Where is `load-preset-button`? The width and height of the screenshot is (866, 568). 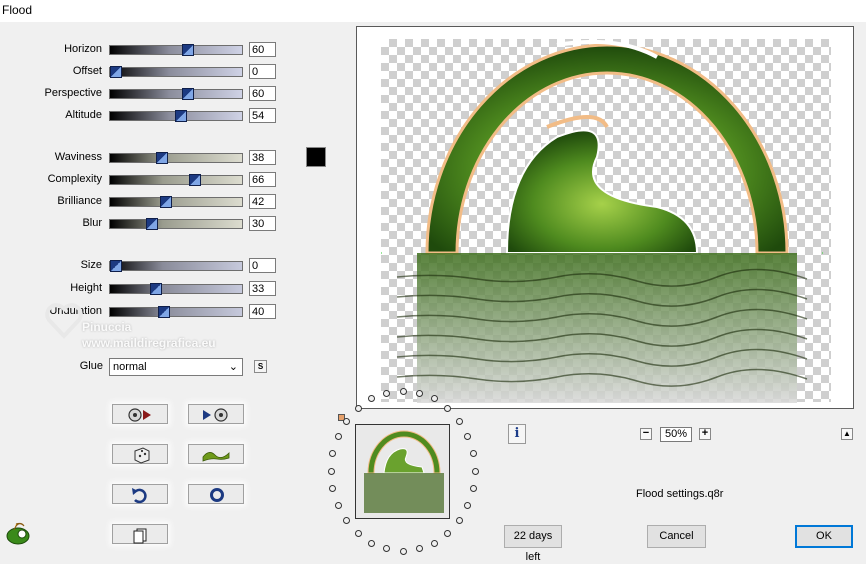 load-preset-button is located at coordinates (140, 414).